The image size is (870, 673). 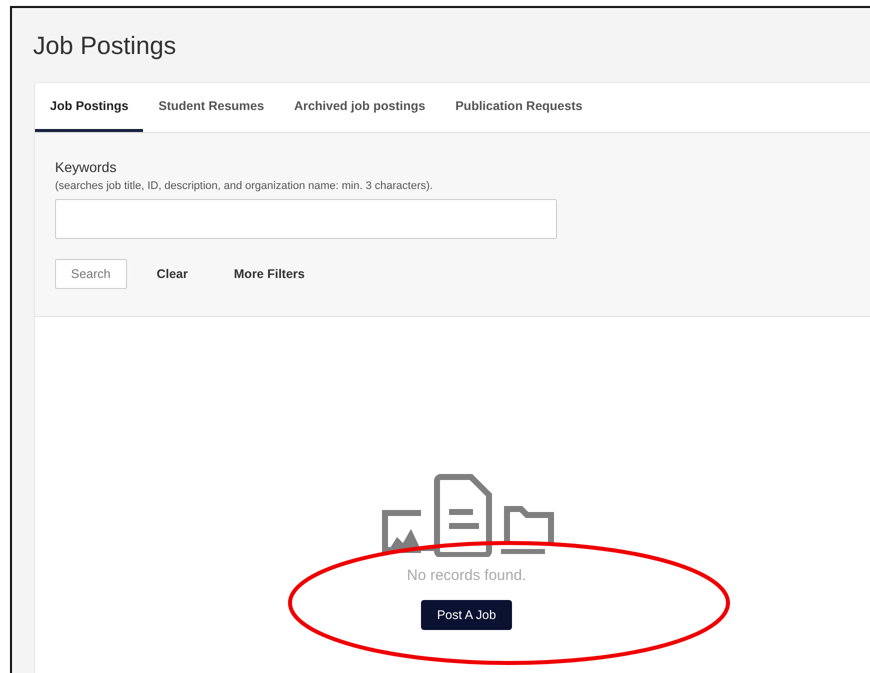 I want to click on empty-message: No records found., so click(x=466, y=575).